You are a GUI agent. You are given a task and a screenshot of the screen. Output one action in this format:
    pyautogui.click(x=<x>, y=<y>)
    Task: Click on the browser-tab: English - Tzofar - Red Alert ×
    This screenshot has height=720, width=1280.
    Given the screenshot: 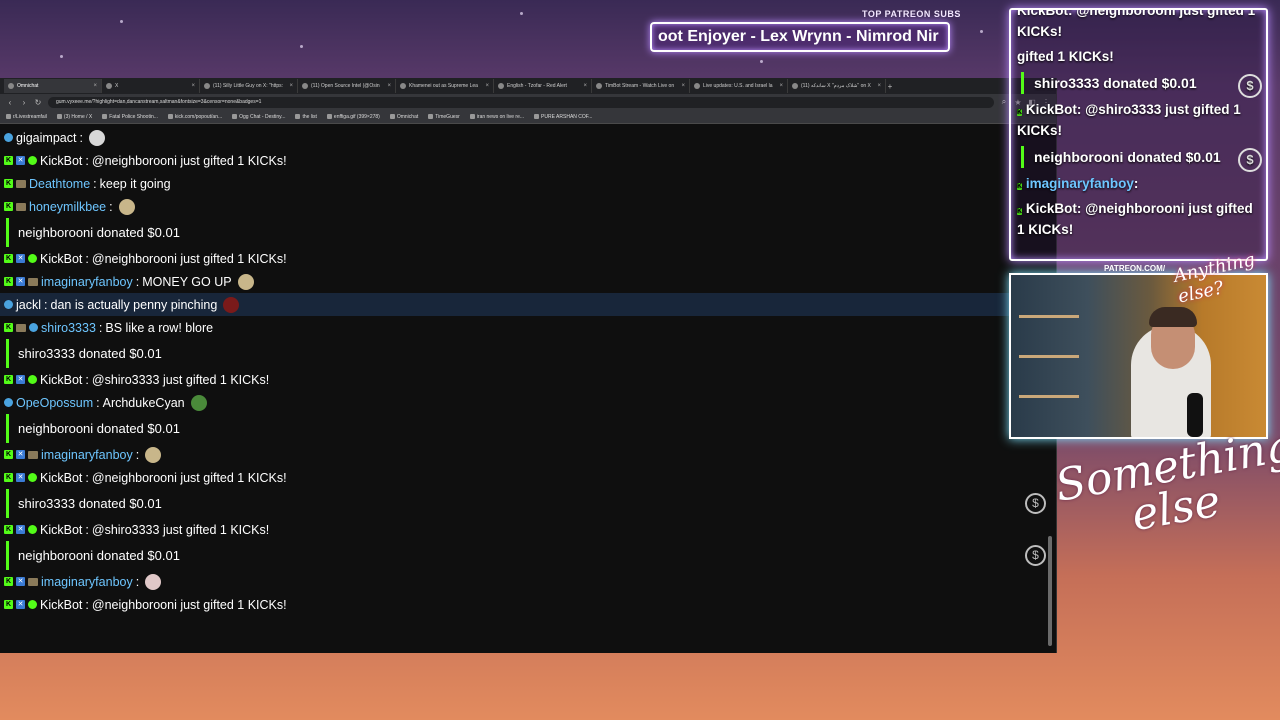 What is the action you would take?
    pyautogui.click(x=543, y=86)
    